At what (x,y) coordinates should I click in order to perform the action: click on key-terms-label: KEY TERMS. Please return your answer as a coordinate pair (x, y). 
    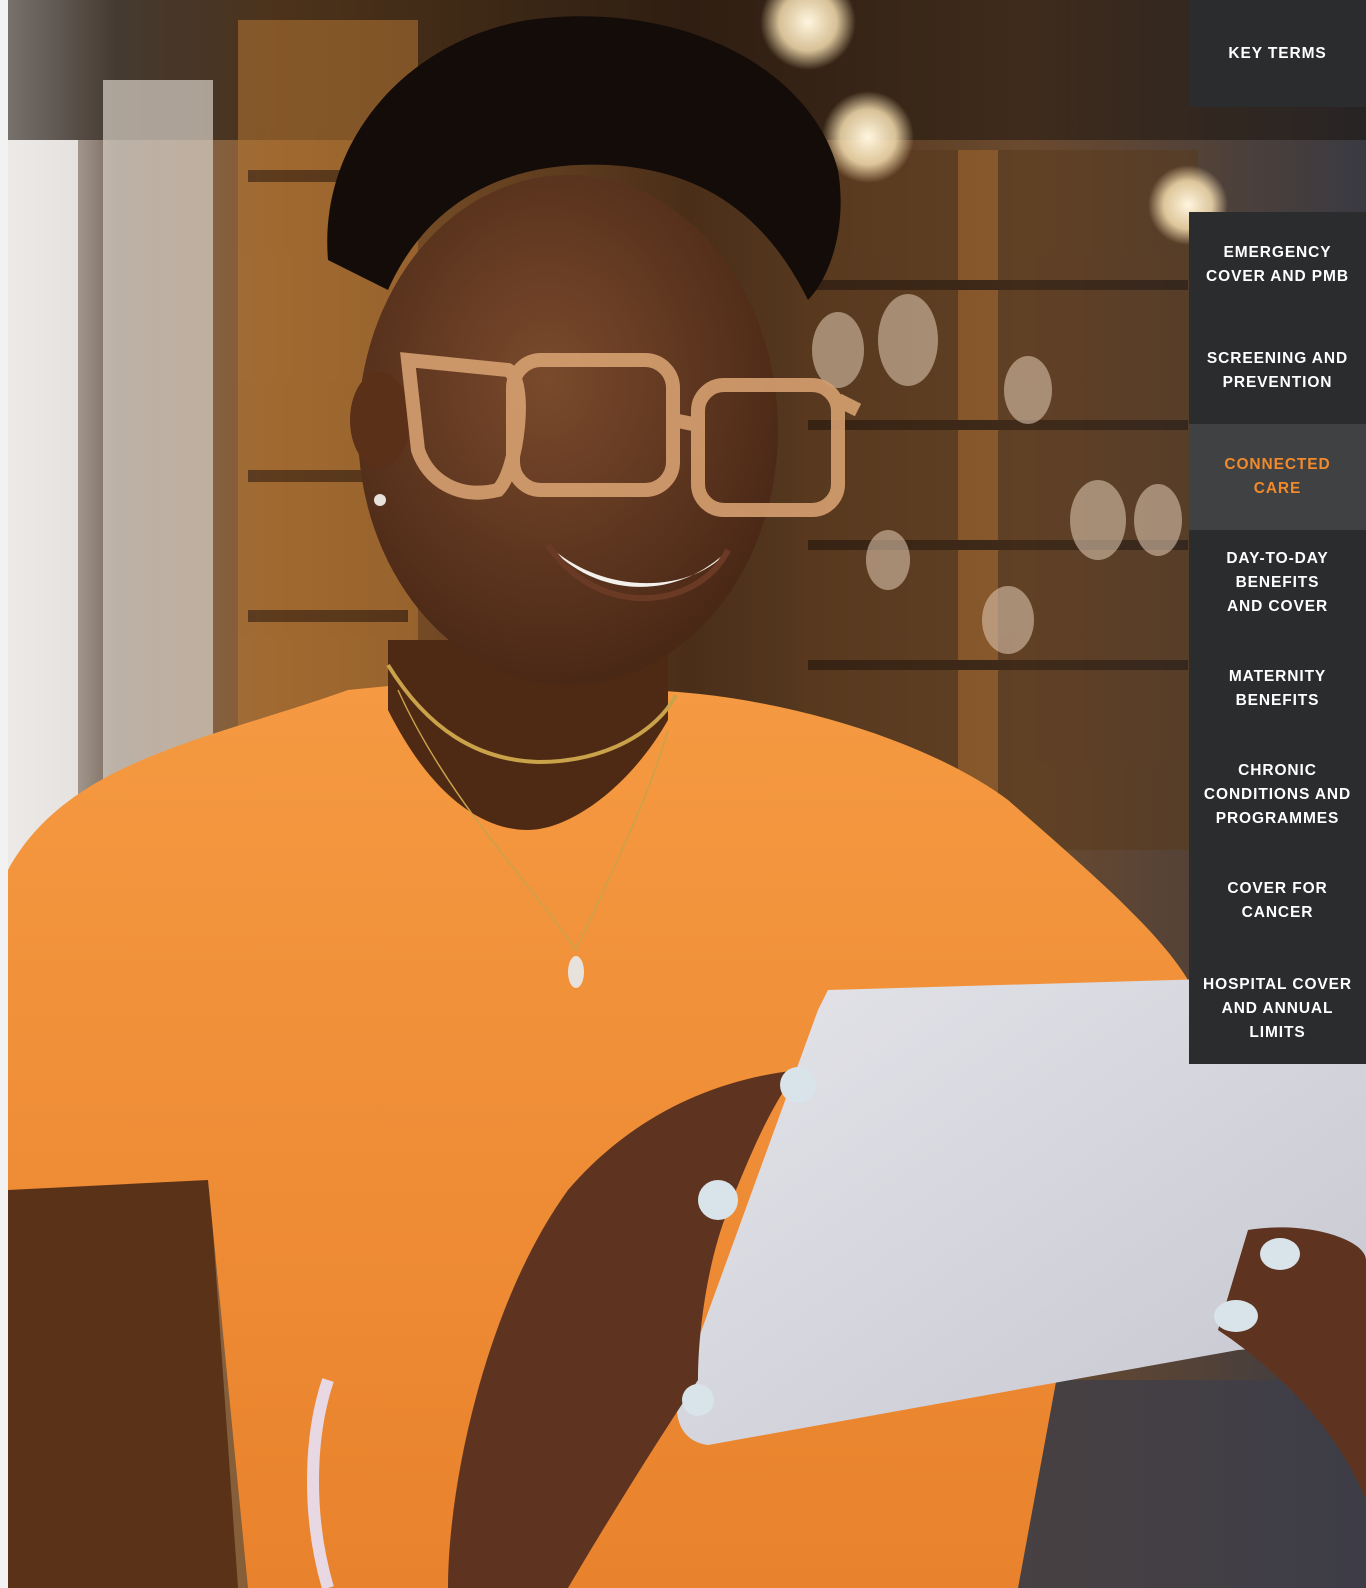
    Looking at the image, I should click on (1277, 53).